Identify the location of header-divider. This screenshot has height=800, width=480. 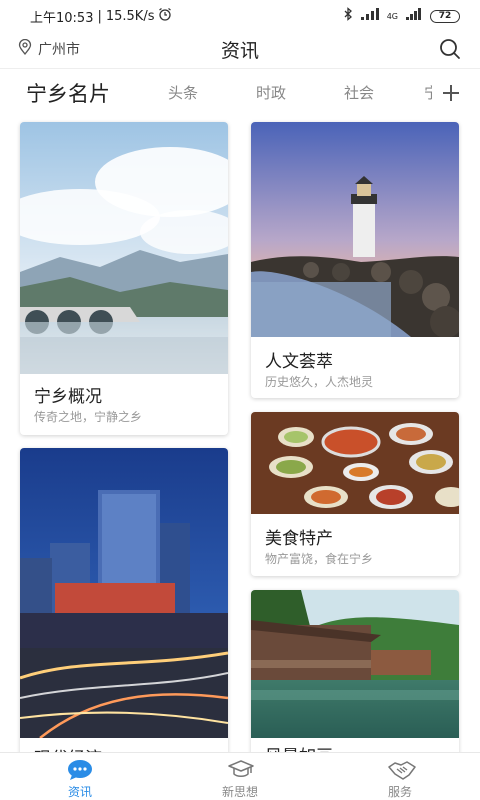
(240, 68).